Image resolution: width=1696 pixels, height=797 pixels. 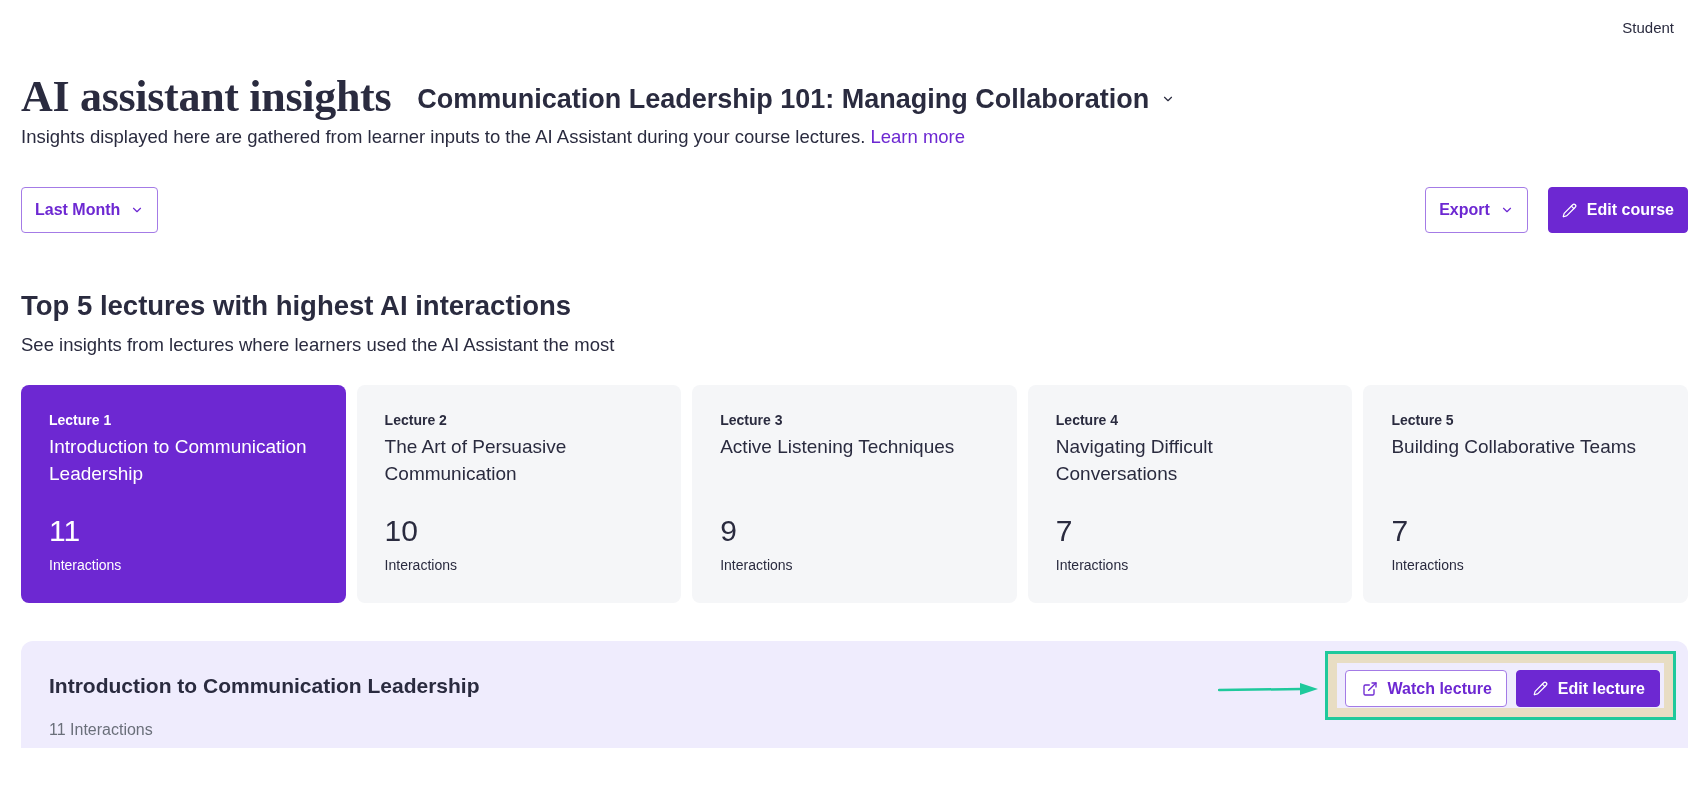 I want to click on edit-lecture-button: Edit lecture, so click(x=1587, y=688).